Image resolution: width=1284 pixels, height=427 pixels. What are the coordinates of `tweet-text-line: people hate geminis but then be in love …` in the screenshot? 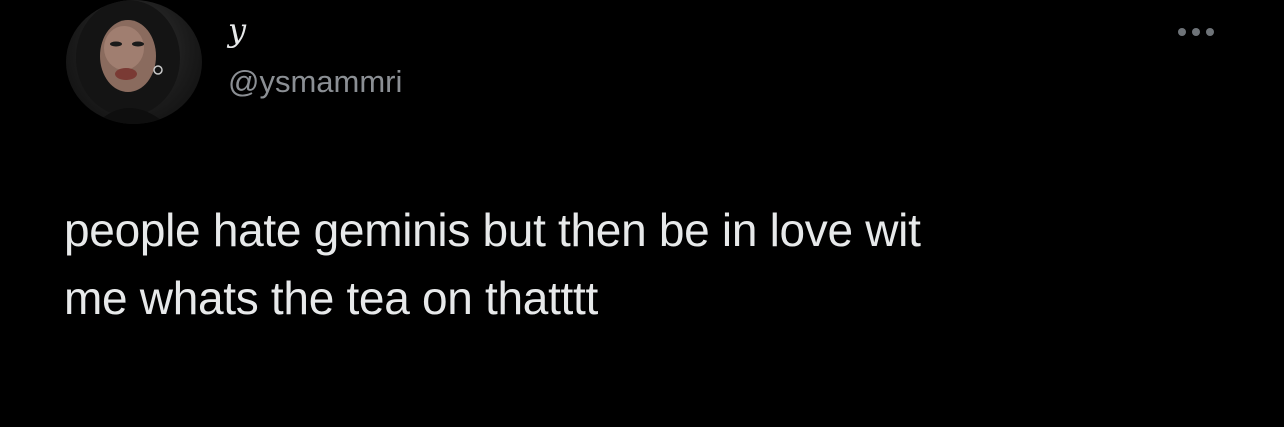 It's located at (492, 230).